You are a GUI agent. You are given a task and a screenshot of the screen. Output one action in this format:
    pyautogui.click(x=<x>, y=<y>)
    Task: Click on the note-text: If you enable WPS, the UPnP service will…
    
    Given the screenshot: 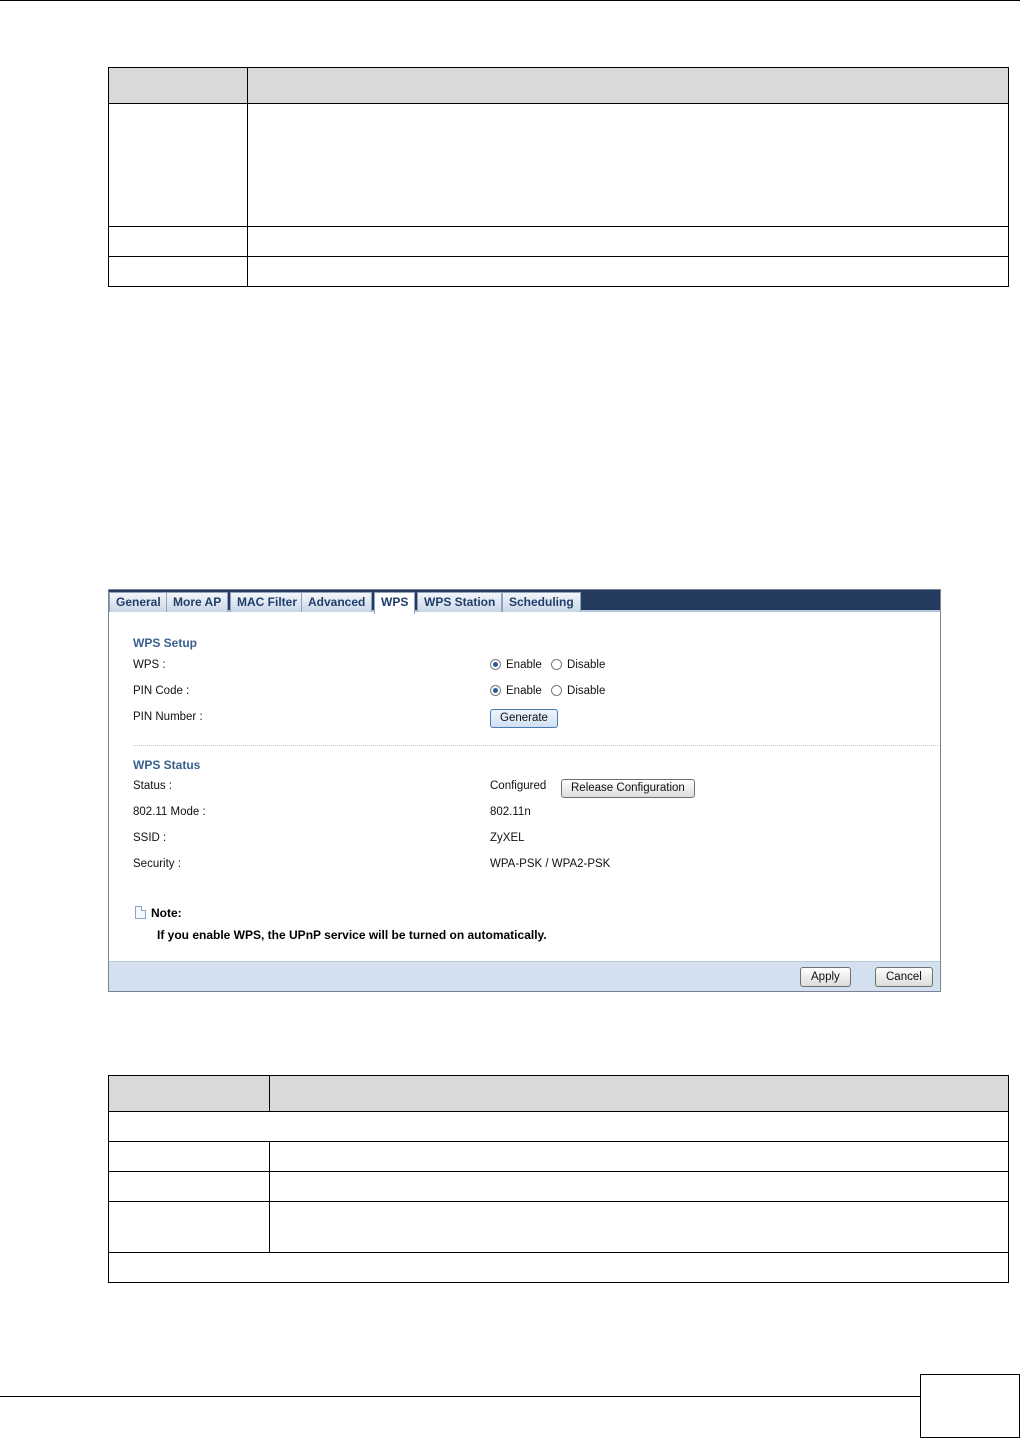 What is the action you would take?
    pyautogui.click(x=352, y=935)
    